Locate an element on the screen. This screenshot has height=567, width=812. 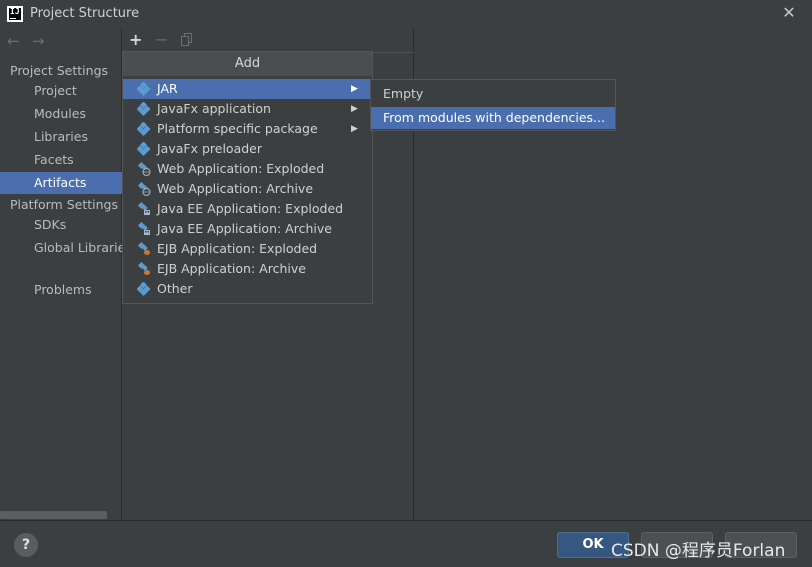
watermark: CSDN @程序员Forlan is located at coordinates (698, 551).